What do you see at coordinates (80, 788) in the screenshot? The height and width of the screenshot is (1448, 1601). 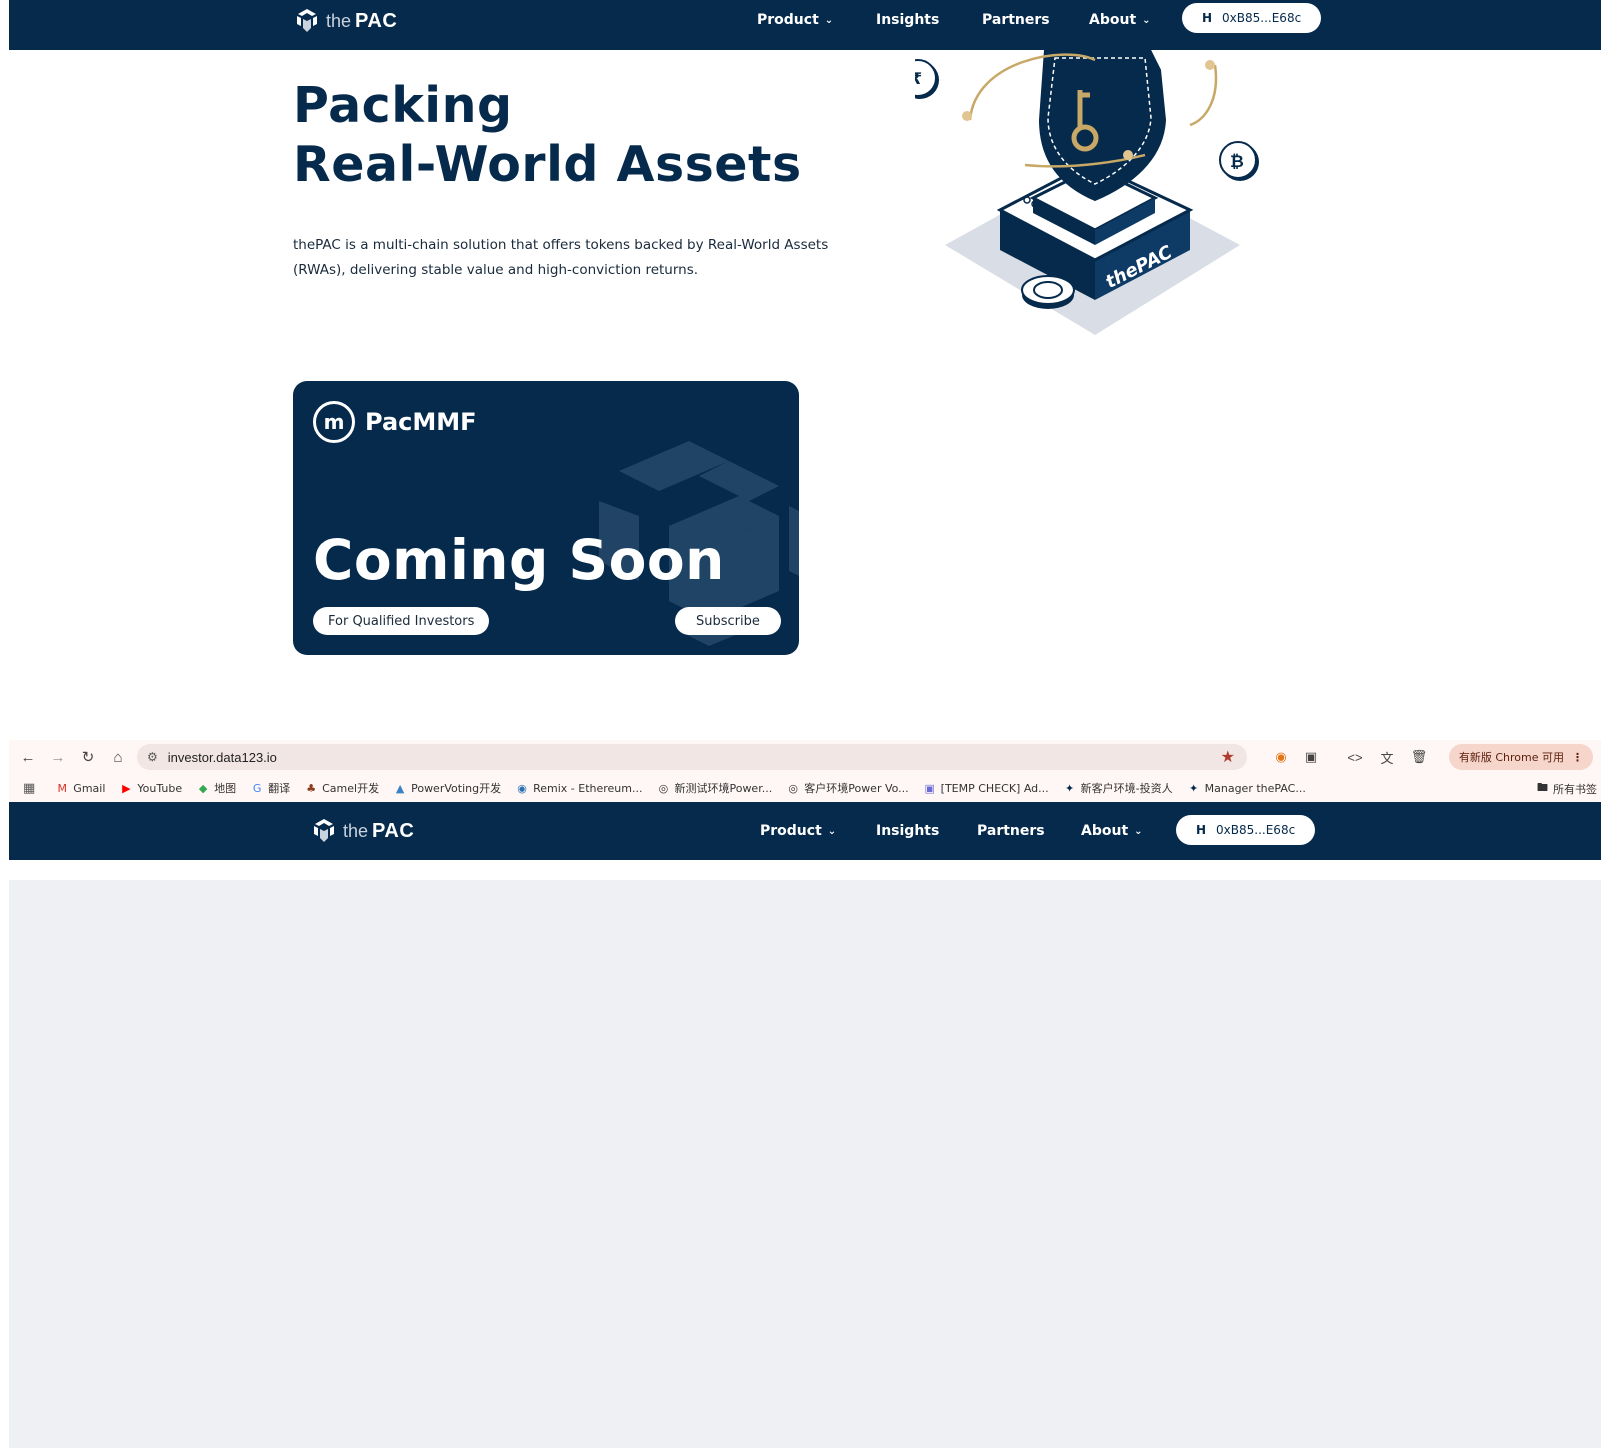 I see `bookmark-item: M Gmail` at bounding box center [80, 788].